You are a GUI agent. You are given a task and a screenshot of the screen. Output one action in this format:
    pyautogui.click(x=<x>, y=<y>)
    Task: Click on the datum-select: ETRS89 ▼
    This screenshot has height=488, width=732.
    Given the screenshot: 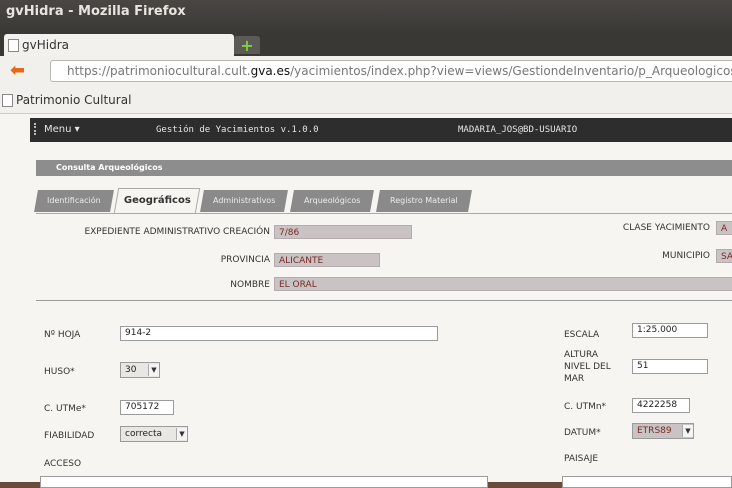 What is the action you would take?
    pyautogui.click(x=663, y=431)
    